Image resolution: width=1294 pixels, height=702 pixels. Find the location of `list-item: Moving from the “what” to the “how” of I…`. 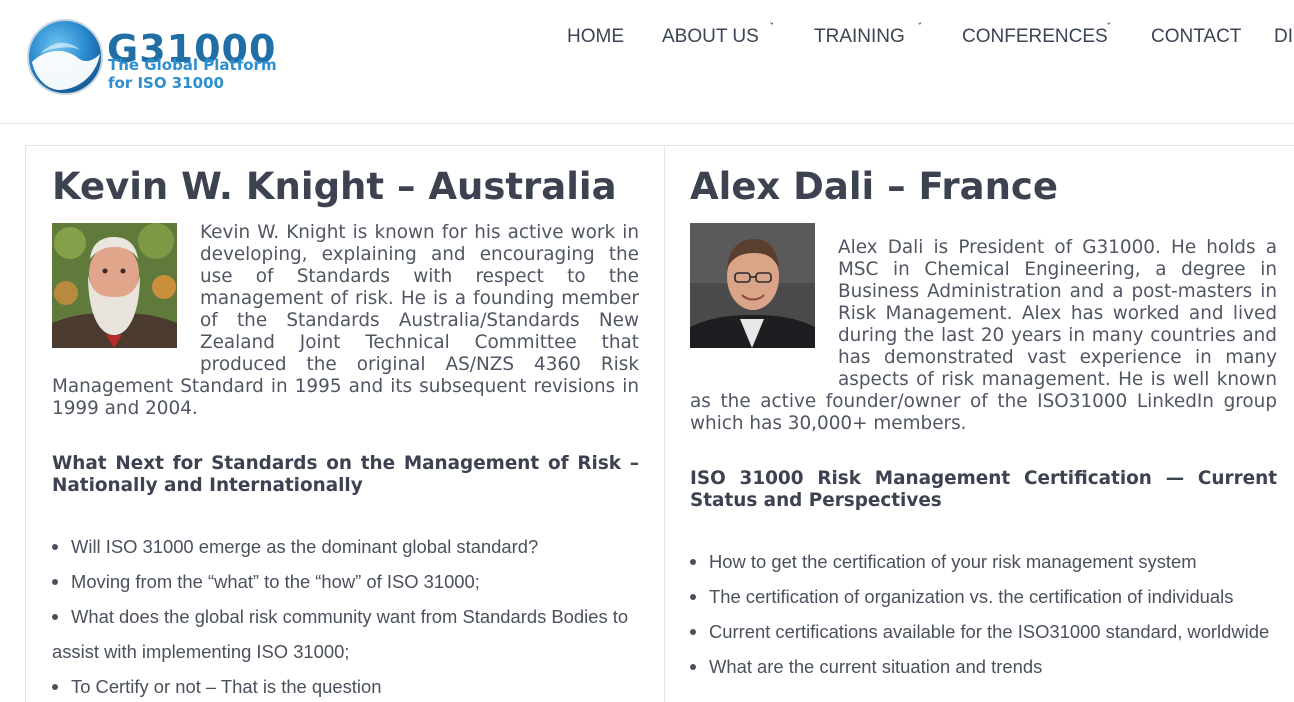

list-item: Moving from the “what” to the “how” of I… is located at coordinates (352, 581).